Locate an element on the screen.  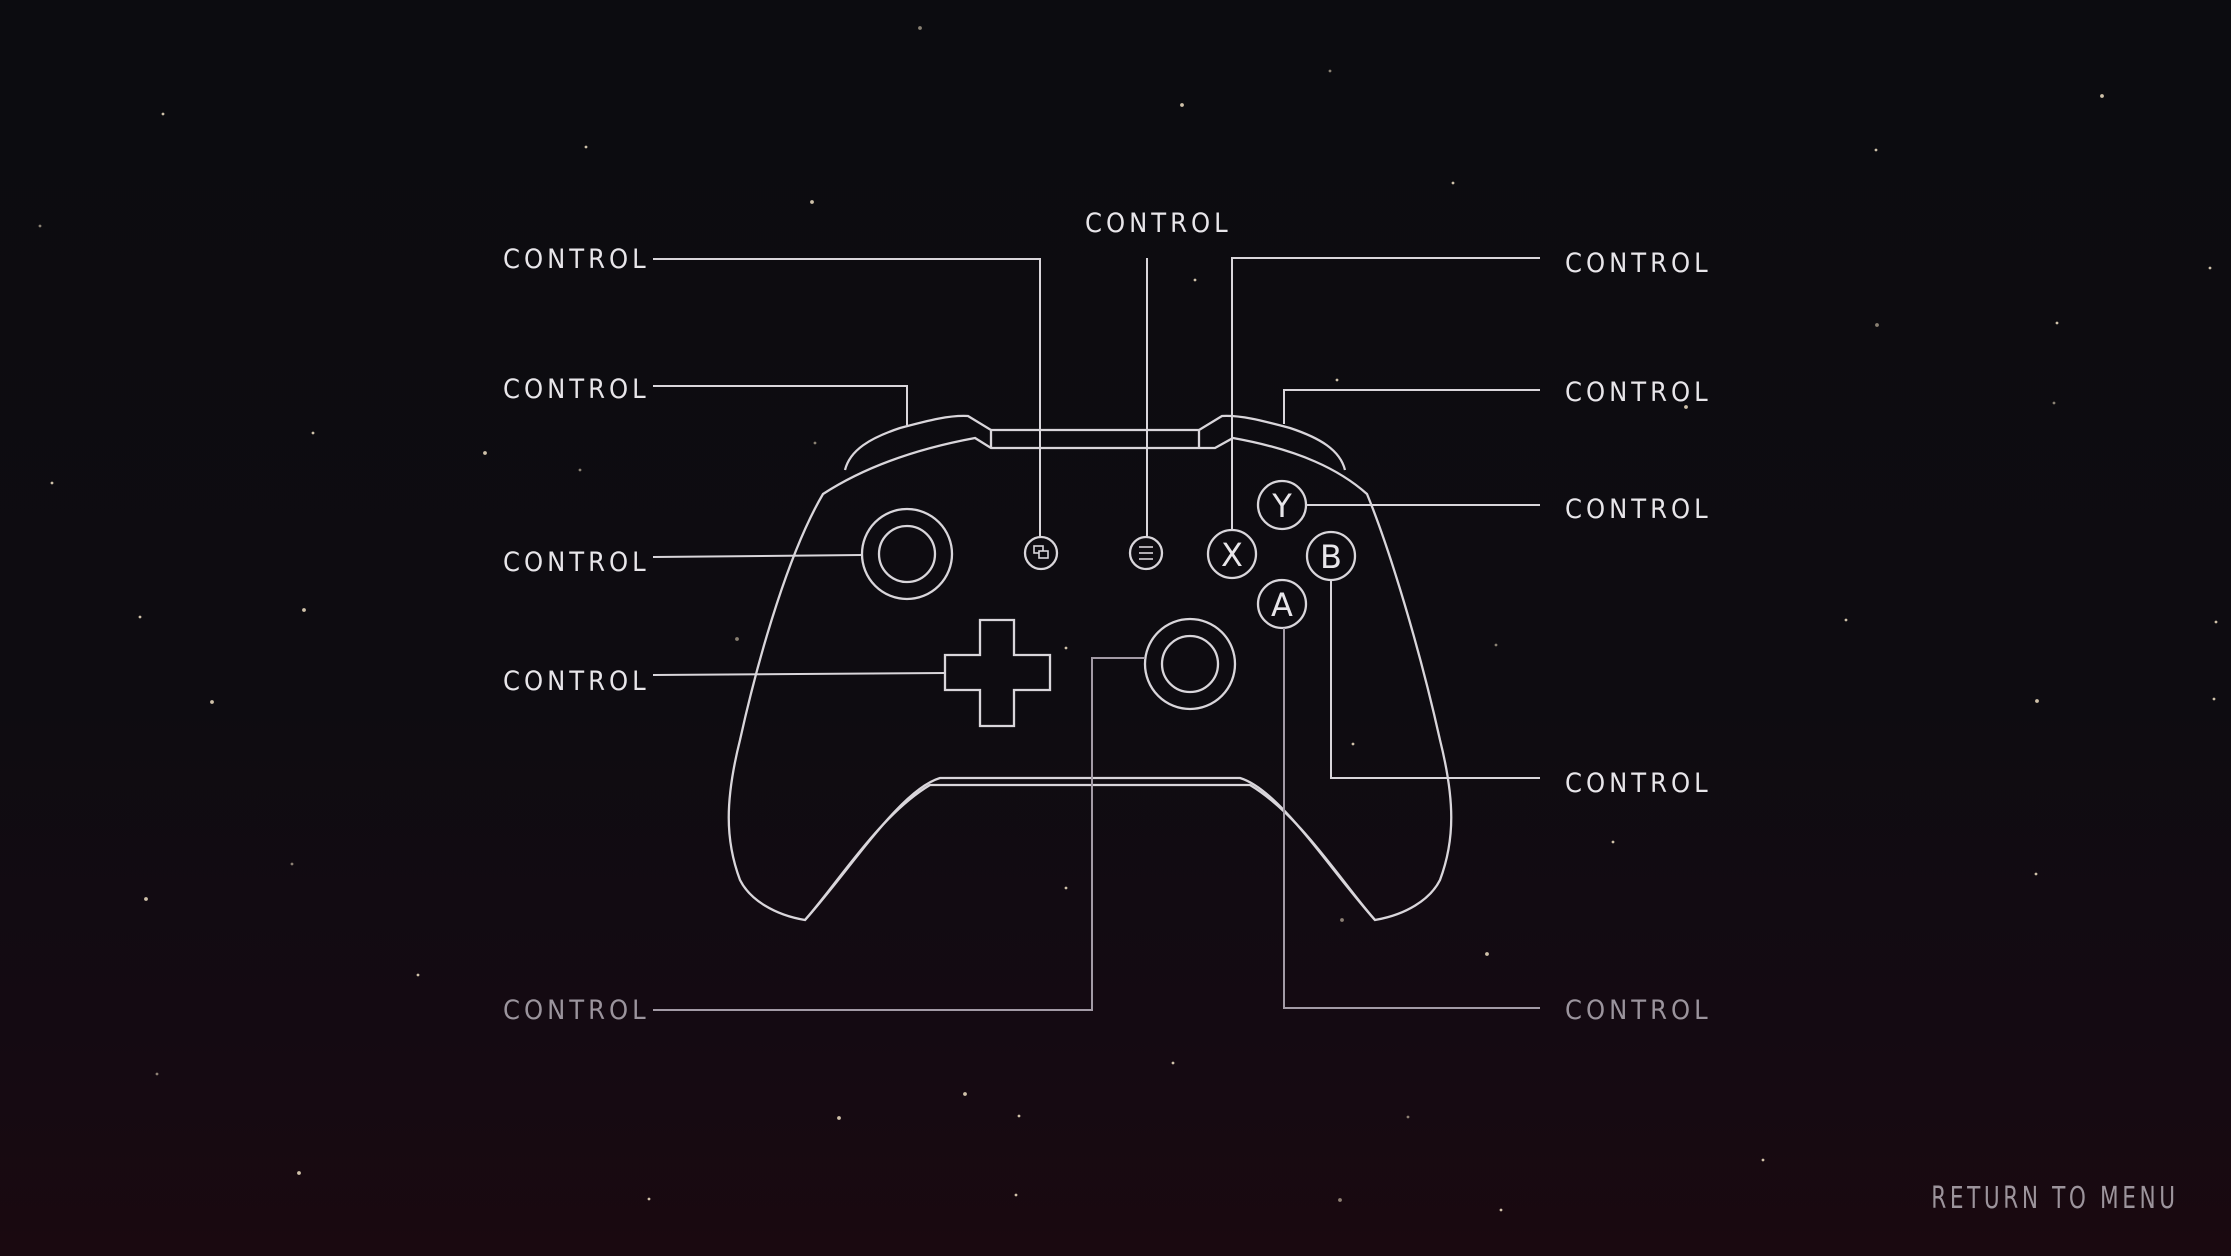
label-x-button: CONTROL is located at coordinates (1638, 263).